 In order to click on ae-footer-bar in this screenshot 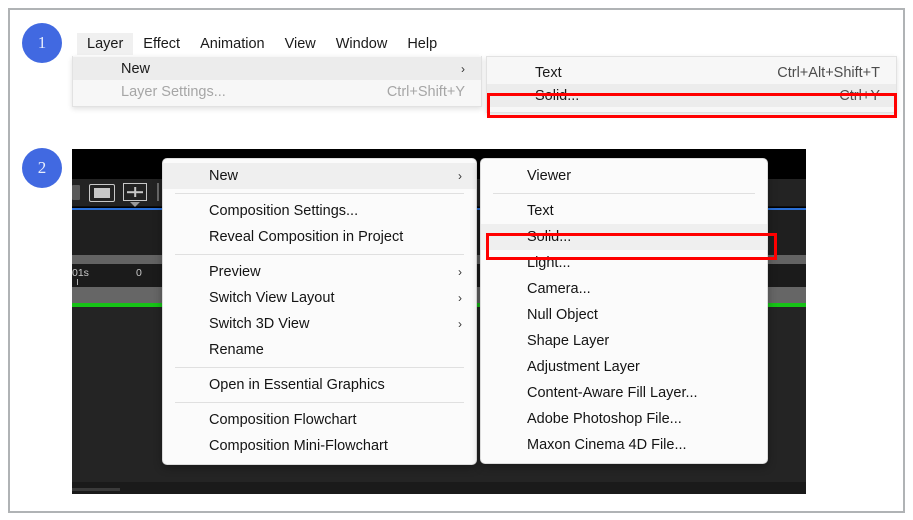, I will do `click(439, 488)`.